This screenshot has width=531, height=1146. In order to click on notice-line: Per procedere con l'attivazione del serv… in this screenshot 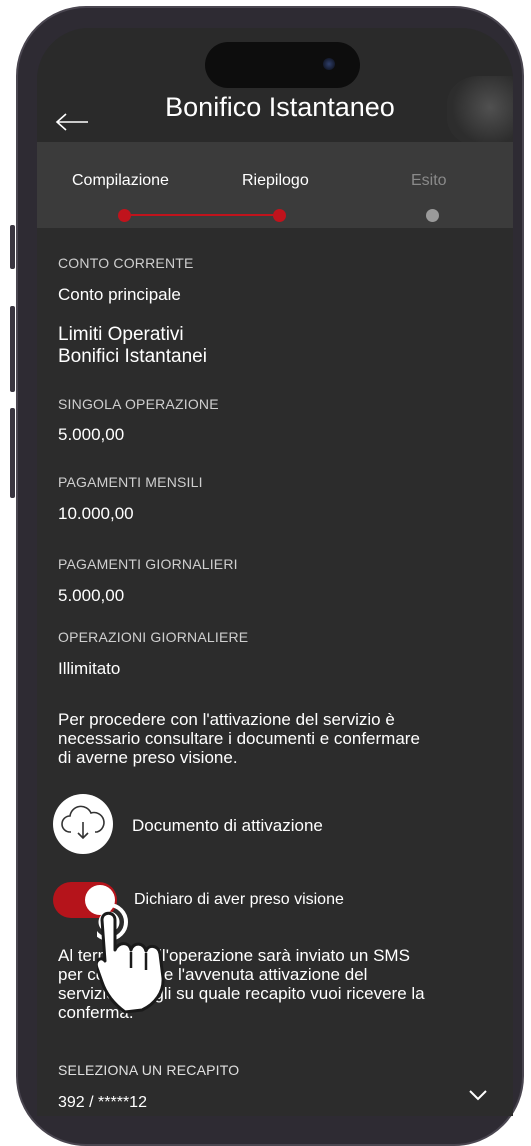, I will do `click(226, 719)`.